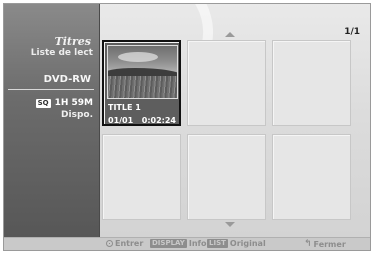  Describe the element at coordinates (109, 243) in the screenshot. I see `enter-button-icon` at that location.